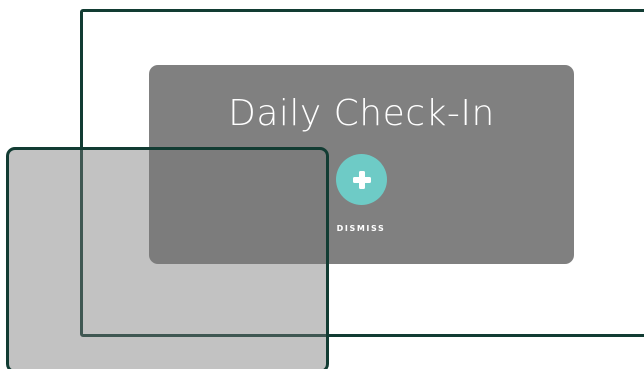 This screenshot has width=644, height=369. I want to click on add-check-in-button, so click(361, 179).